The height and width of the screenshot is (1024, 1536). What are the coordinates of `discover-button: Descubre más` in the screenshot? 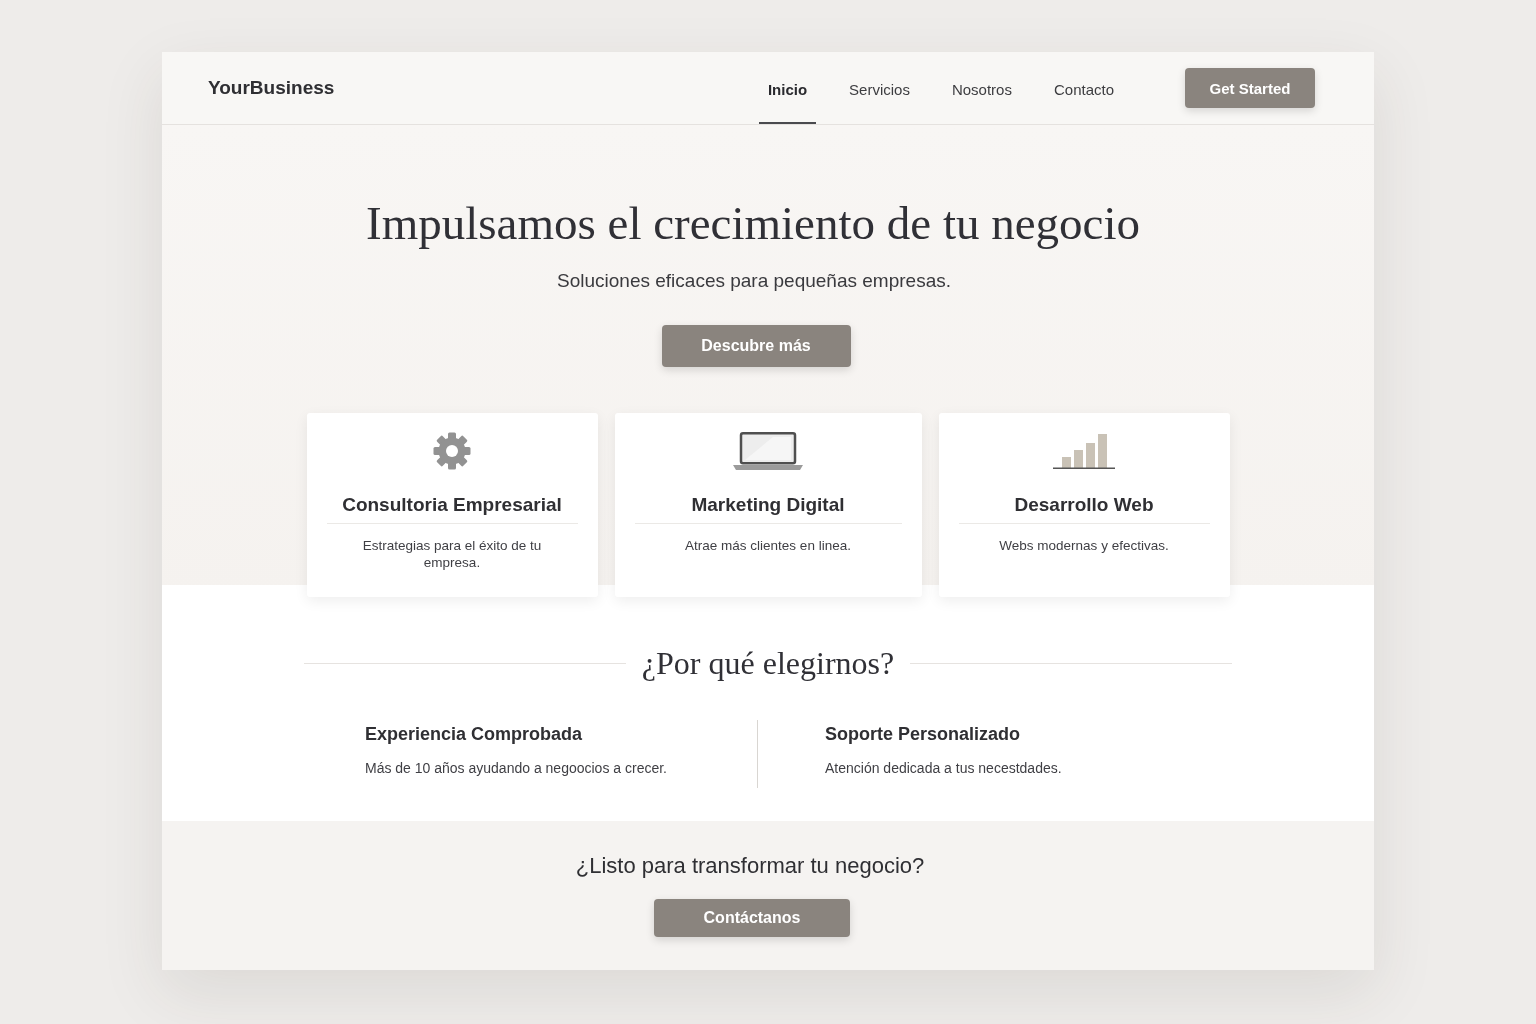 It's located at (756, 346).